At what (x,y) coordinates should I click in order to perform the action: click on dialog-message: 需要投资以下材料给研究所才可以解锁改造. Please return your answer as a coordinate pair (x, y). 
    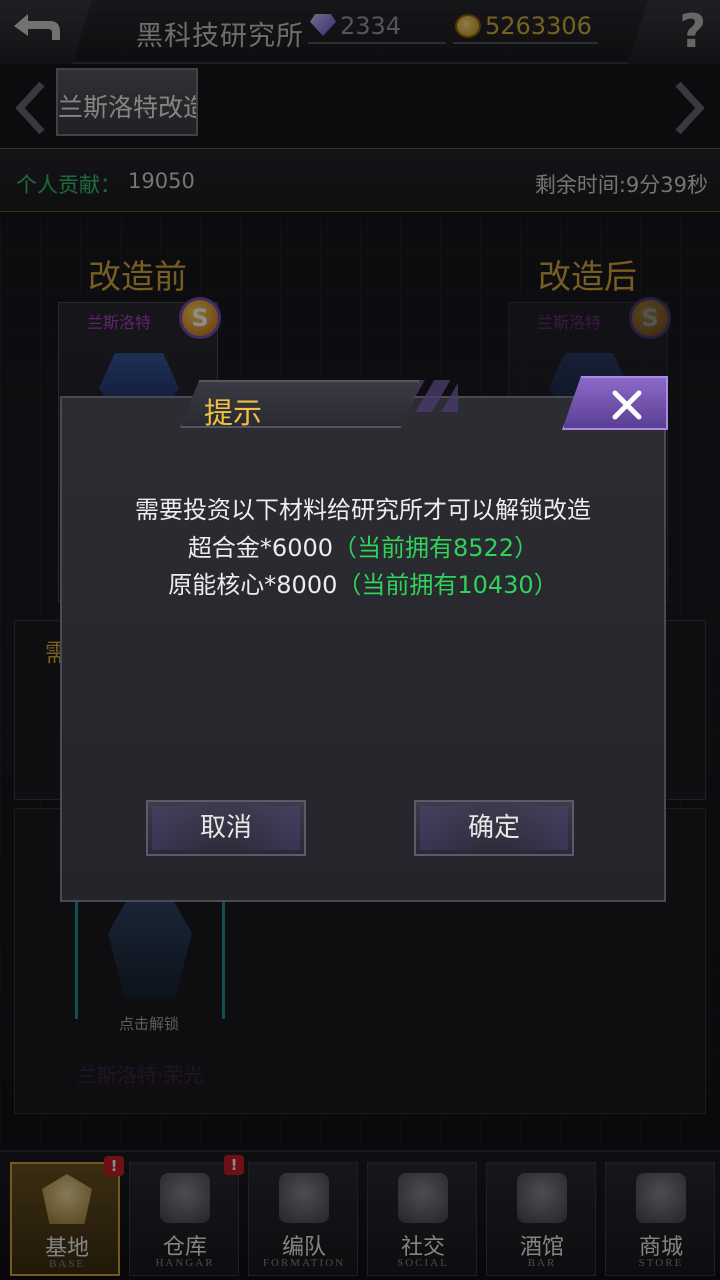
    Looking at the image, I should click on (363, 510).